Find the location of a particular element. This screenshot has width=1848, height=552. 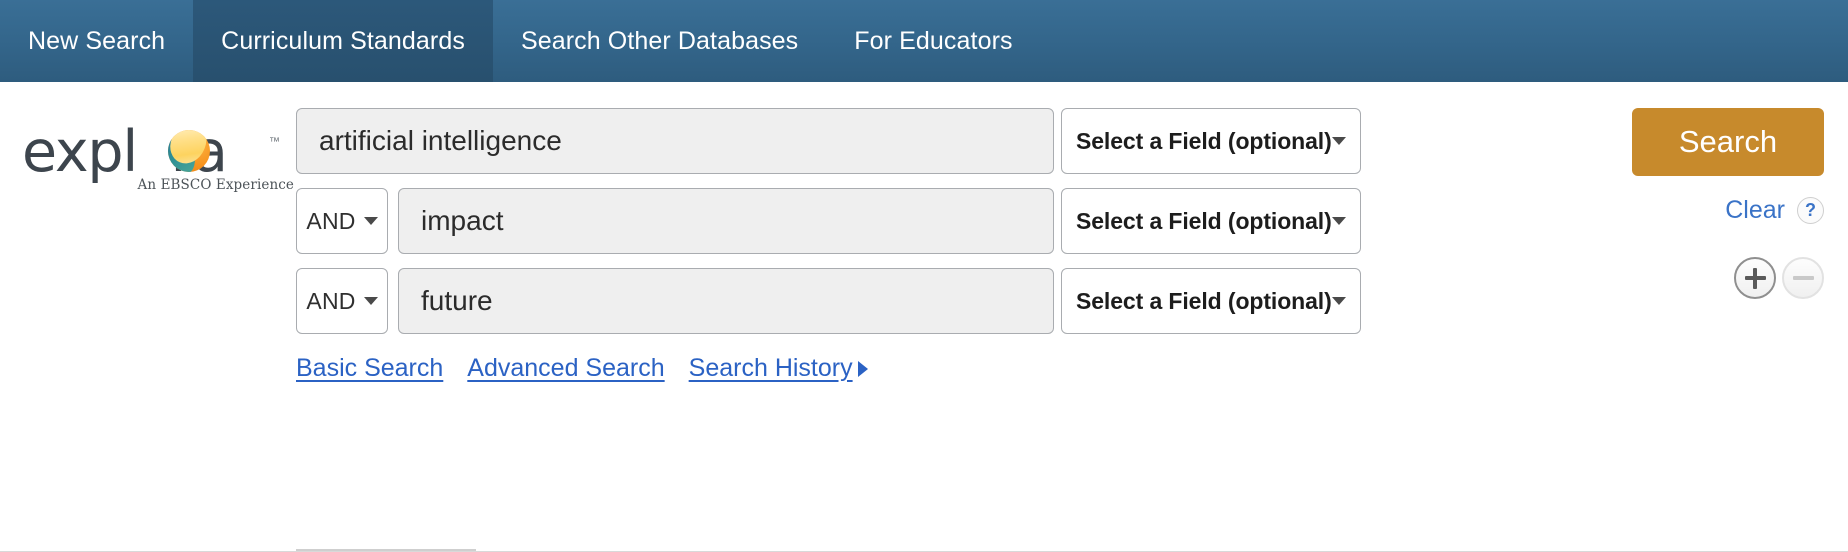

basic-search-link: Basic Search is located at coordinates (369, 368).